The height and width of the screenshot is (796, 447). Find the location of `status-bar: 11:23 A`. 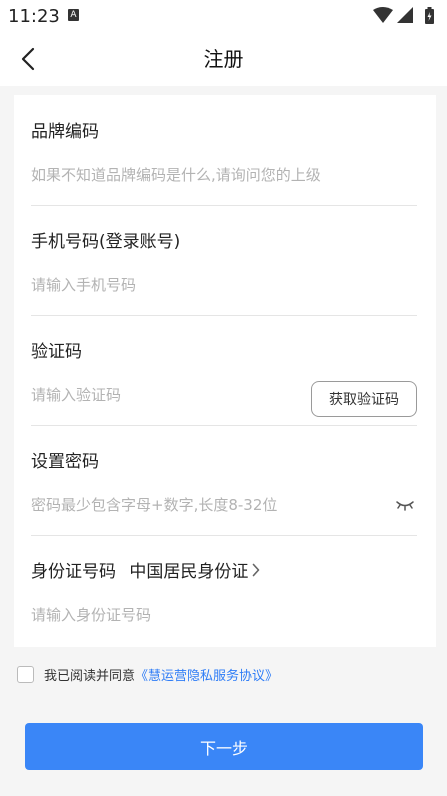

status-bar: 11:23 A is located at coordinates (223, 16).